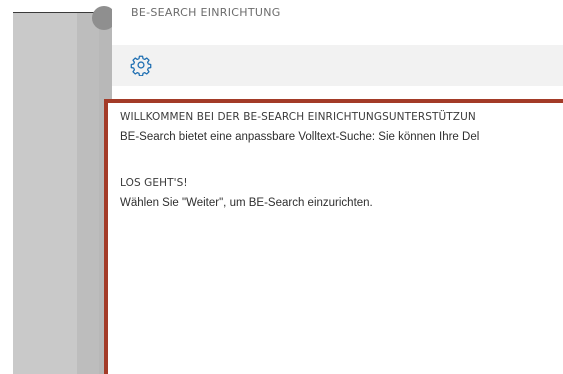 This screenshot has height=374, width=563. Describe the element at coordinates (154, 183) in the screenshot. I see `start-heading: LOS GEHT'S!` at that location.